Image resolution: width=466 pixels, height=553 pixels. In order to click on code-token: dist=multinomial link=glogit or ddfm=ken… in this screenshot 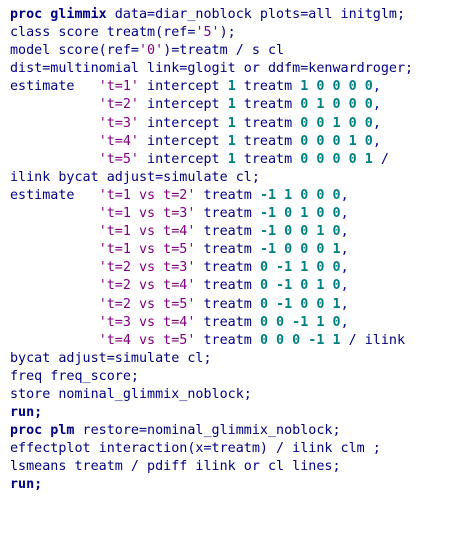, I will do `click(212, 69)`.